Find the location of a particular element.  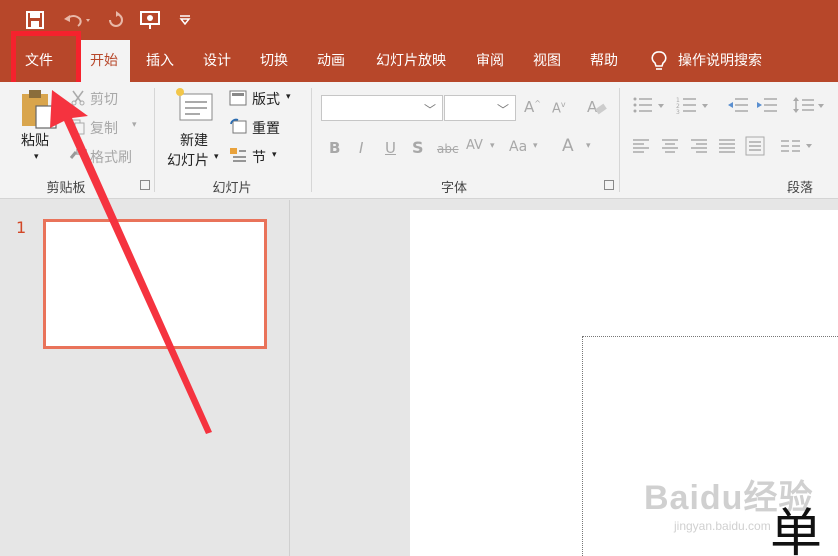

slides-group-label: 幻灯片 is located at coordinates (232, 188).